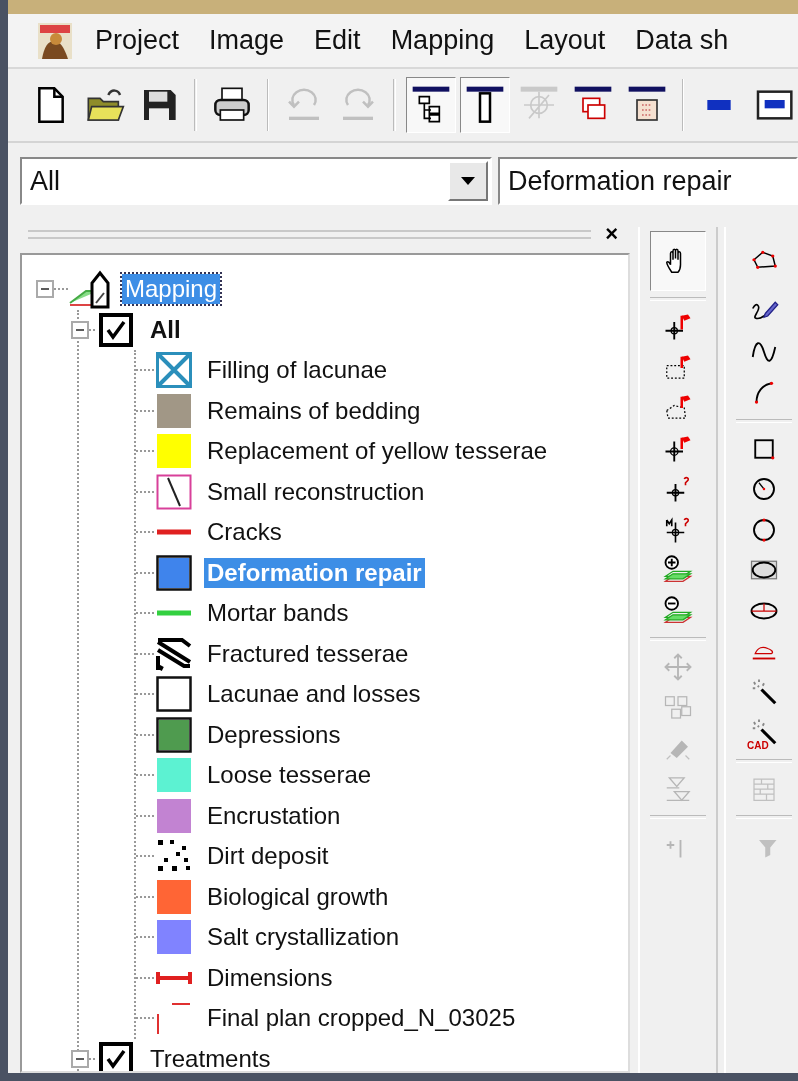 The height and width of the screenshot is (1081, 798). What do you see at coordinates (303, 937) in the screenshot?
I see `tree-item: Salt crystallization` at bounding box center [303, 937].